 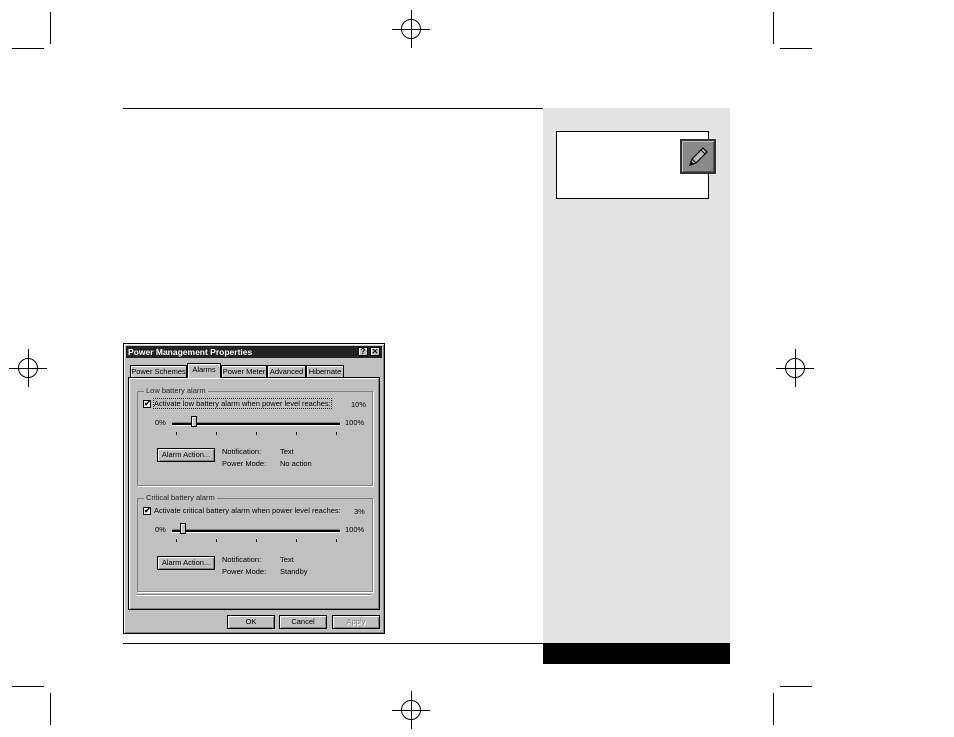 What do you see at coordinates (176, 390) in the screenshot?
I see `low-battery-group-title: Low battery alarm` at bounding box center [176, 390].